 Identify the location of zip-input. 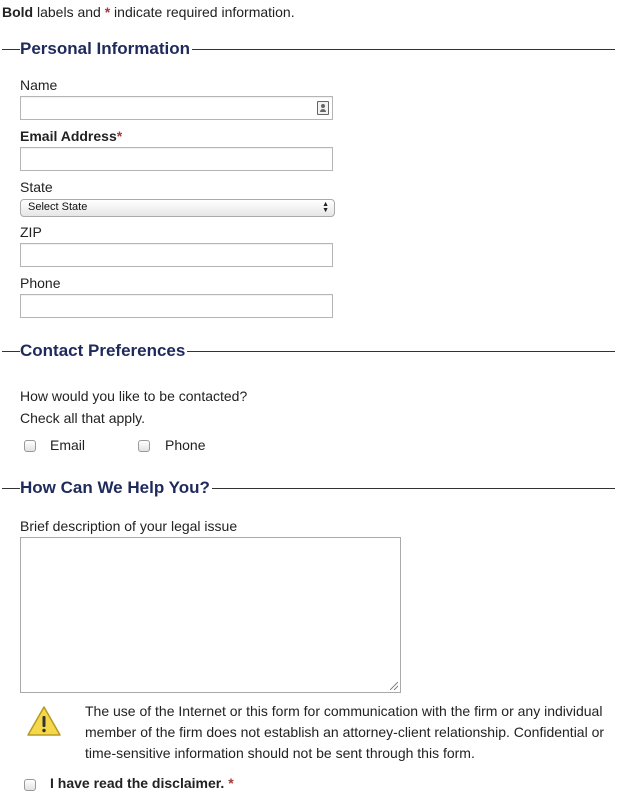
(176, 255).